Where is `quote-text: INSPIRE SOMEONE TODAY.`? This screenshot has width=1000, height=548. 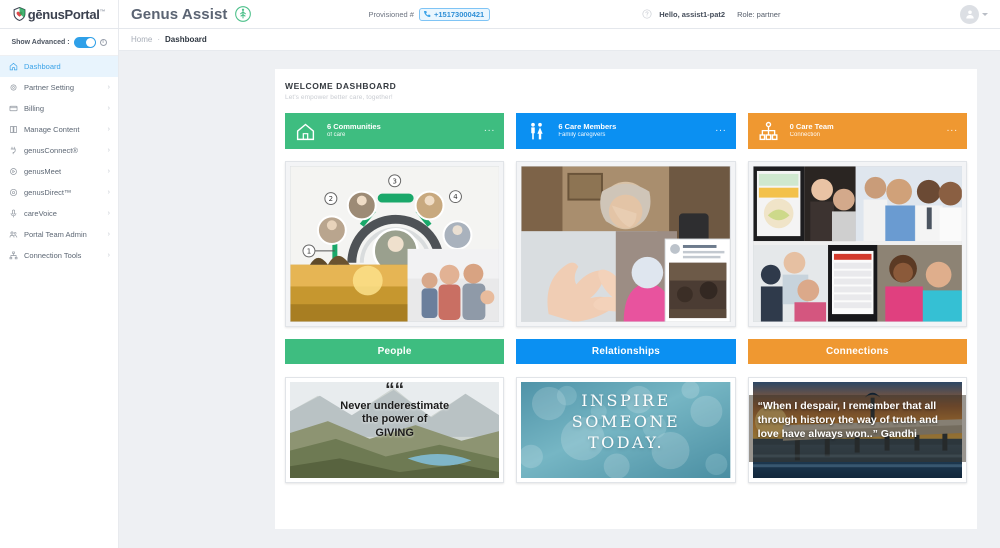
quote-text: INSPIRE SOMEONE TODAY. is located at coordinates (625, 421).